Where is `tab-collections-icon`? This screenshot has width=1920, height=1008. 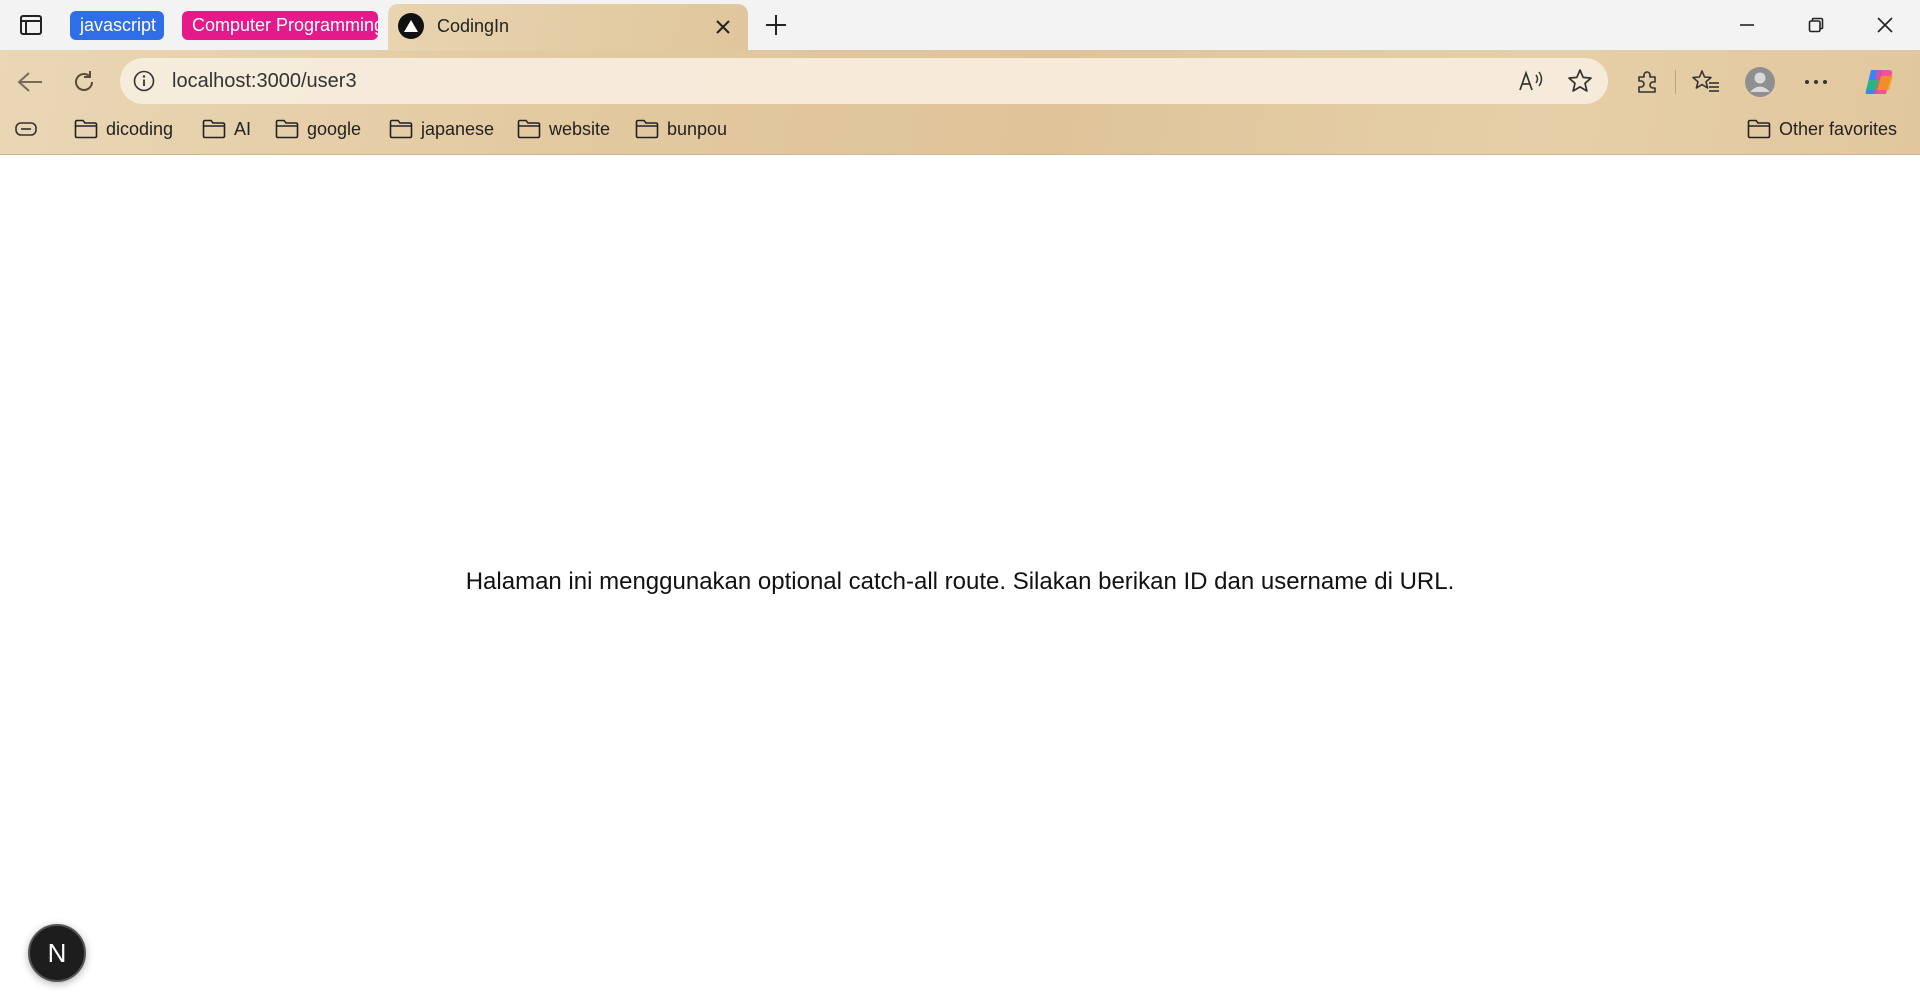 tab-collections-icon is located at coordinates (26, 129).